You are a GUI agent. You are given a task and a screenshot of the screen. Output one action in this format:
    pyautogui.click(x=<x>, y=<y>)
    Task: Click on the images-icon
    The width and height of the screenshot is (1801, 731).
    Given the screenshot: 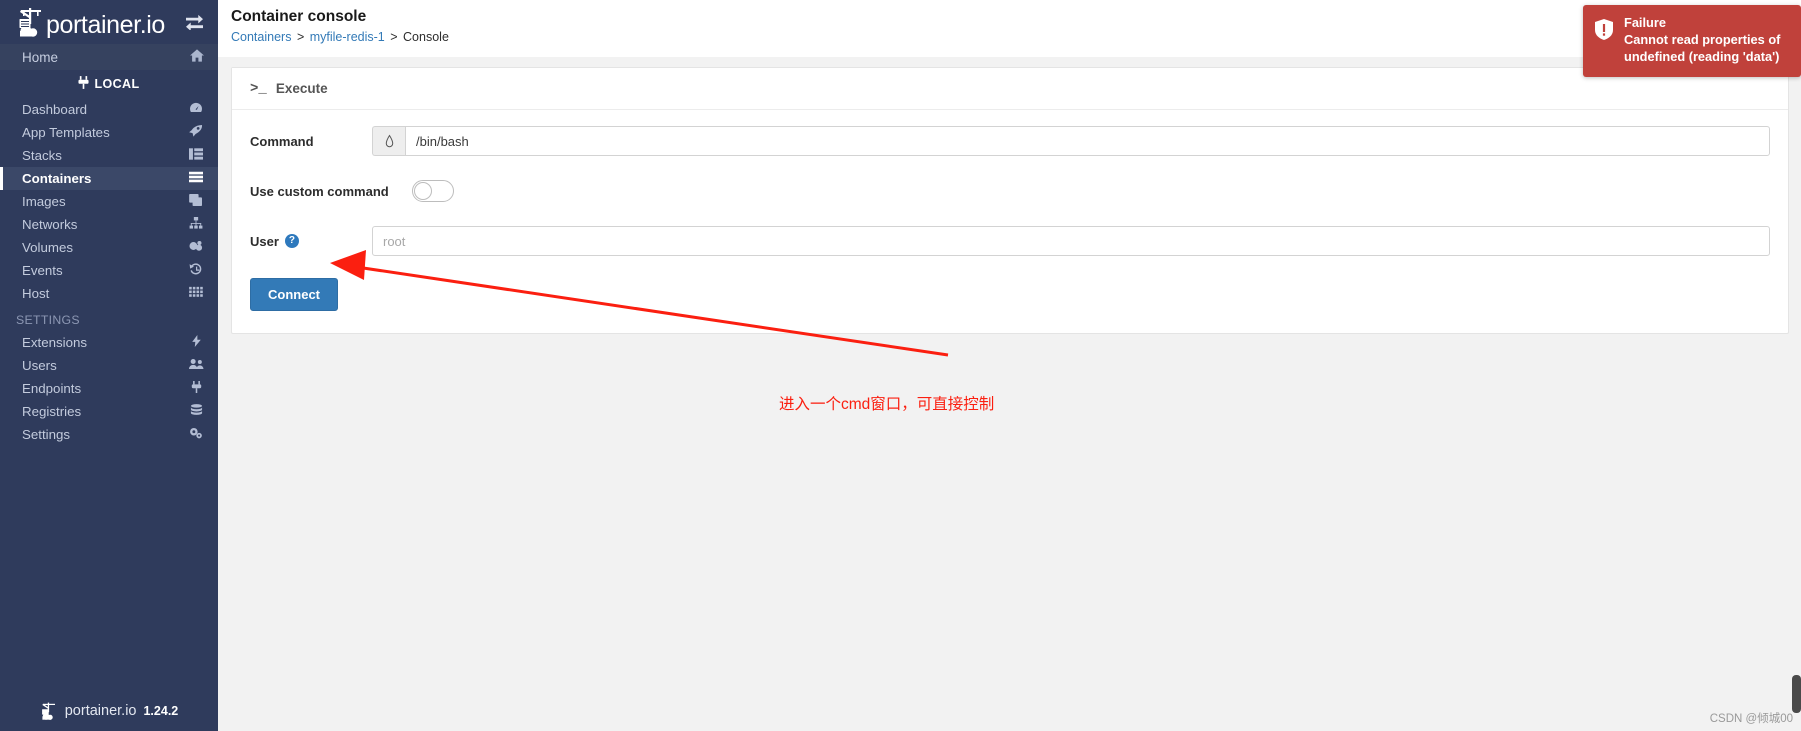 What is the action you would take?
    pyautogui.click(x=196, y=201)
    